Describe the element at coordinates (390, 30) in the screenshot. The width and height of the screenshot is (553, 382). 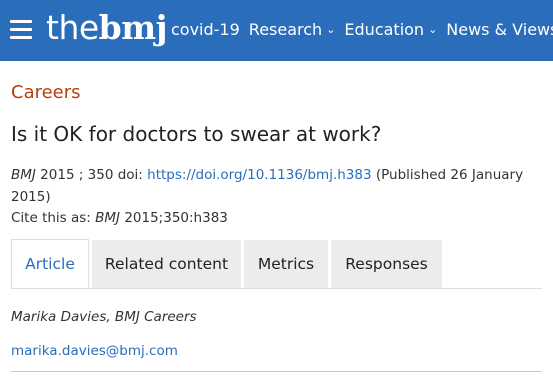
I see `nav-education: Education ⌄` at that location.